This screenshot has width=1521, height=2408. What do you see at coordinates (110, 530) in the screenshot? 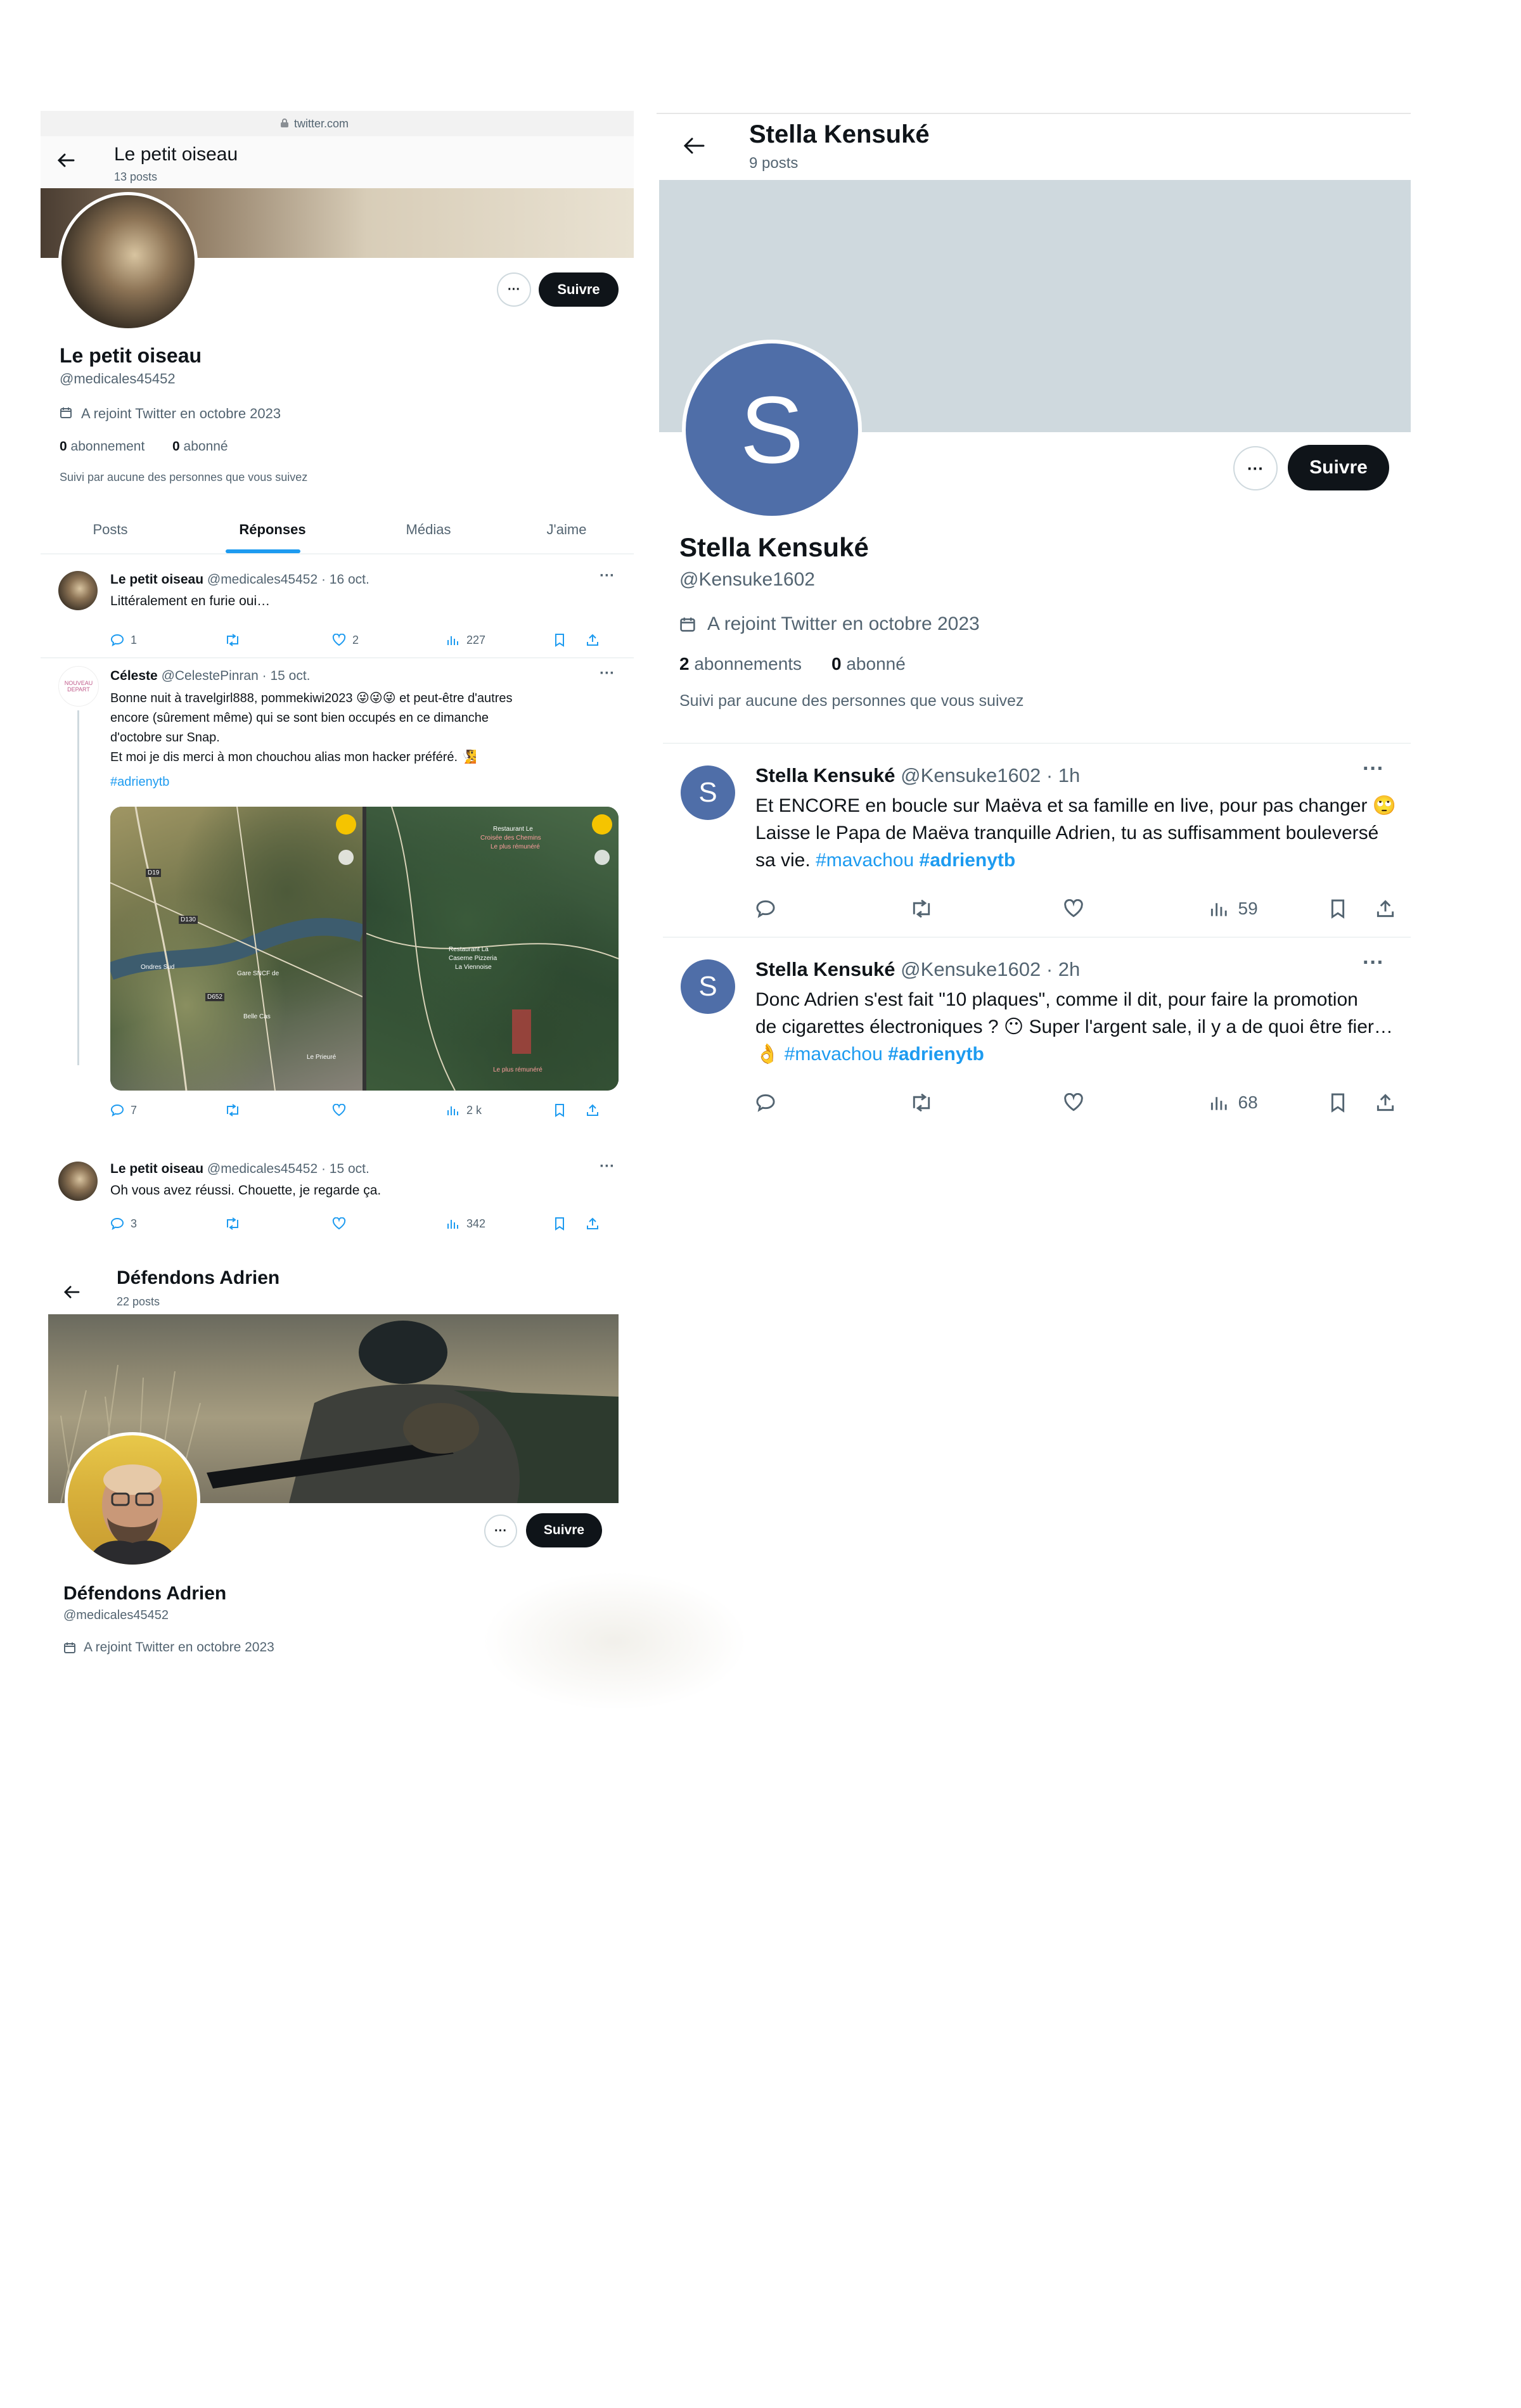
I see `tab-posts: Posts` at bounding box center [110, 530].